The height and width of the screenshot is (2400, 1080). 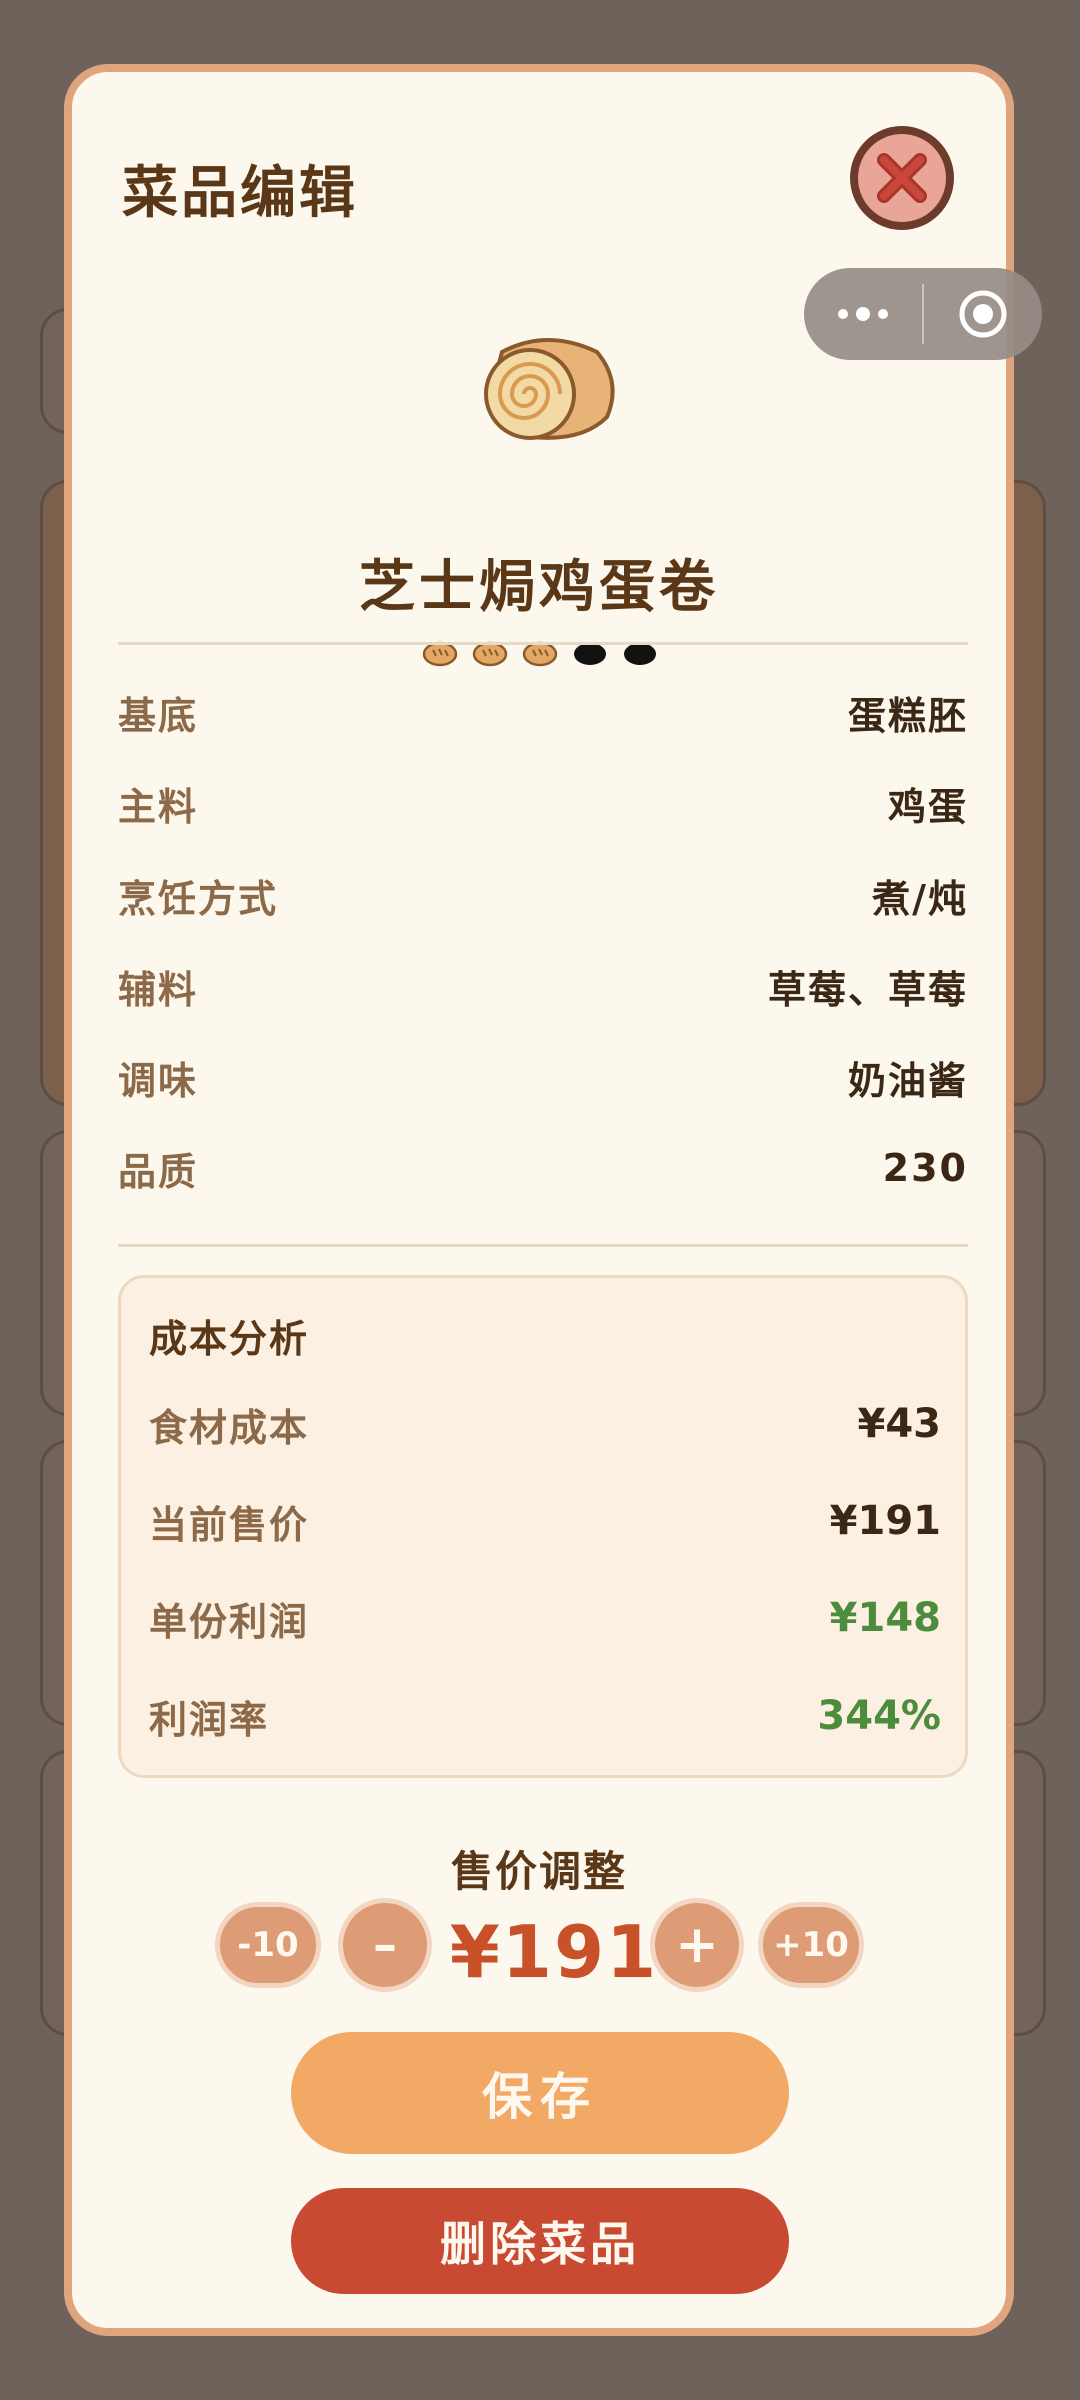 I want to click on cost-label: 单份利润, so click(x=229, y=1621).